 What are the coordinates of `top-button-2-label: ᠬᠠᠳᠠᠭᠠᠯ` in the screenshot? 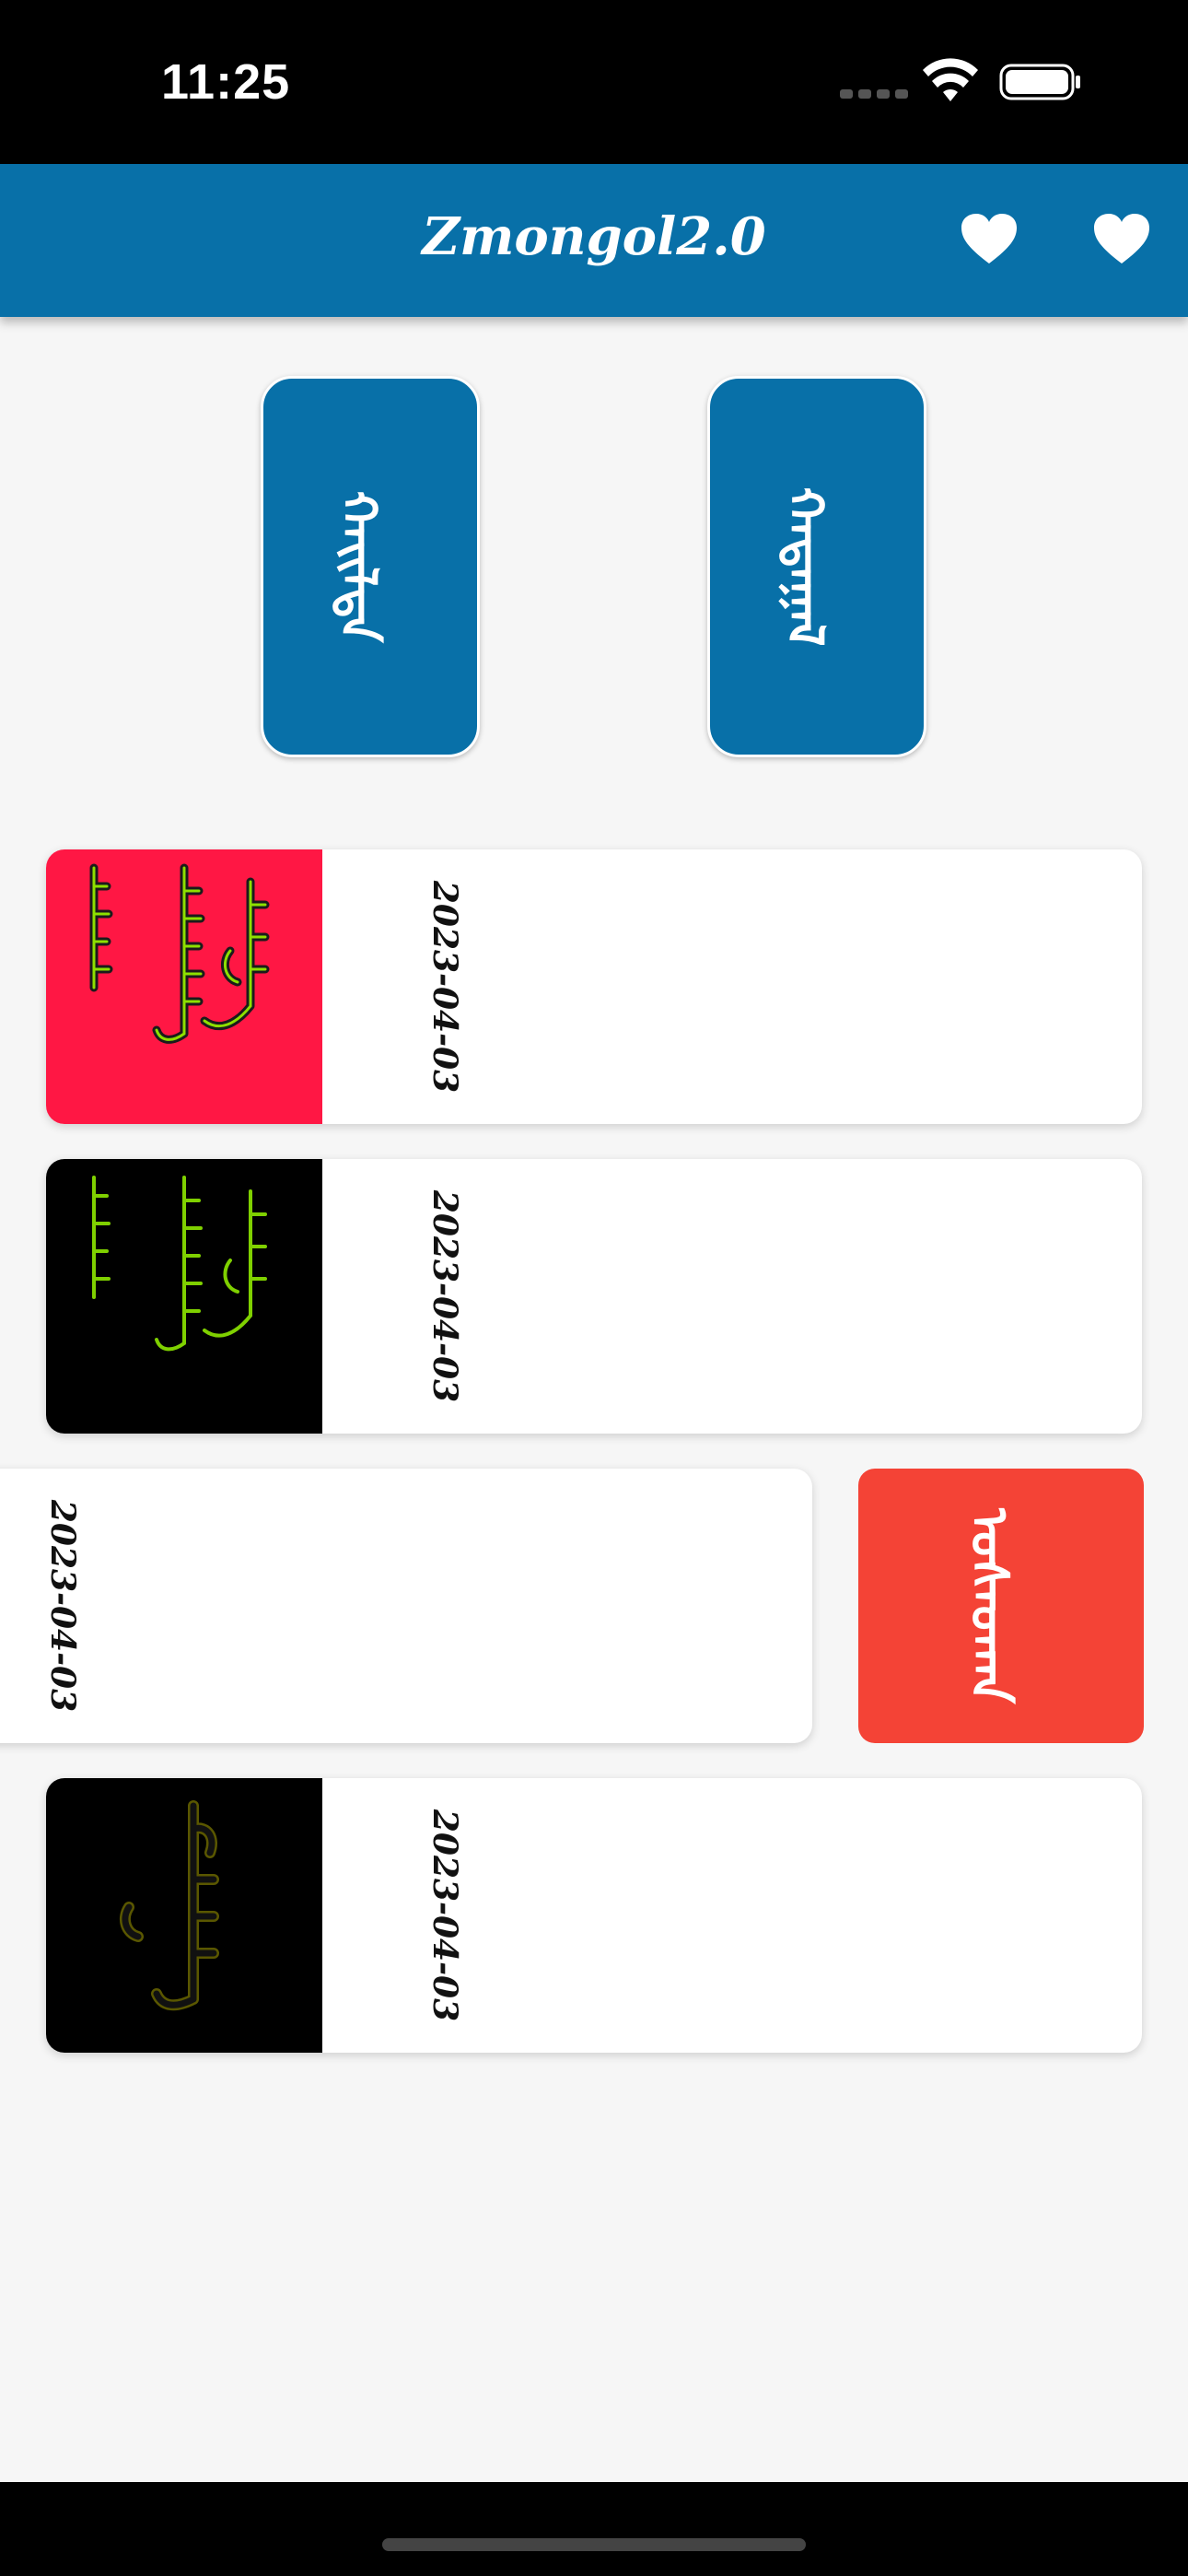 It's located at (805, 566).